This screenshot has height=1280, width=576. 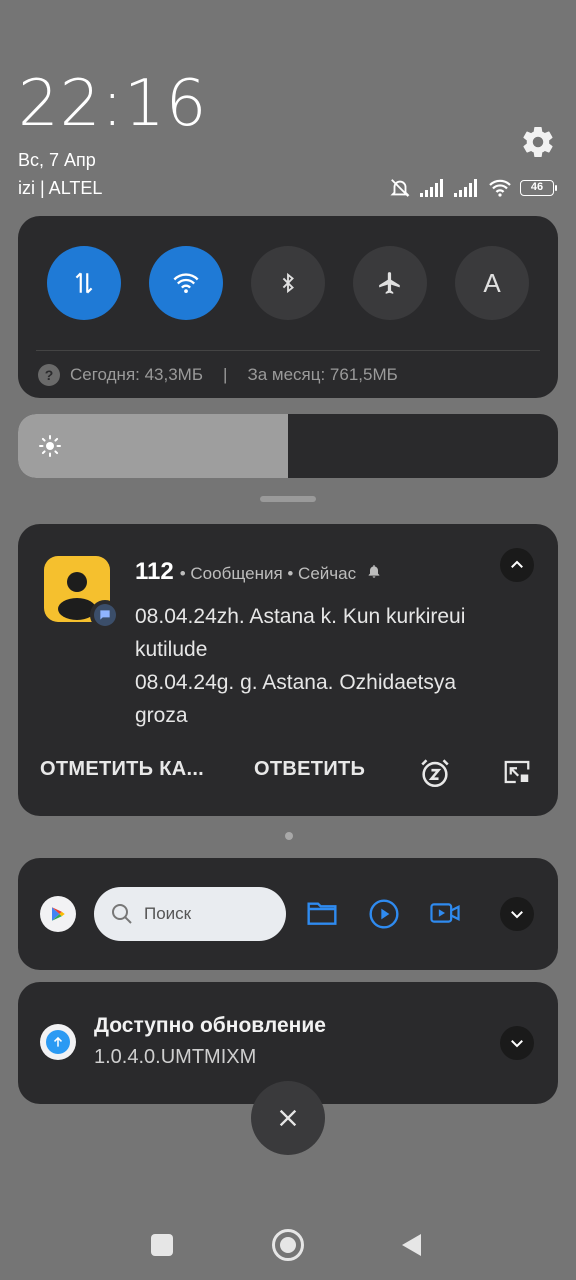 I want to click on update-title: Доступно обновление, so click(x=210, y=1025).